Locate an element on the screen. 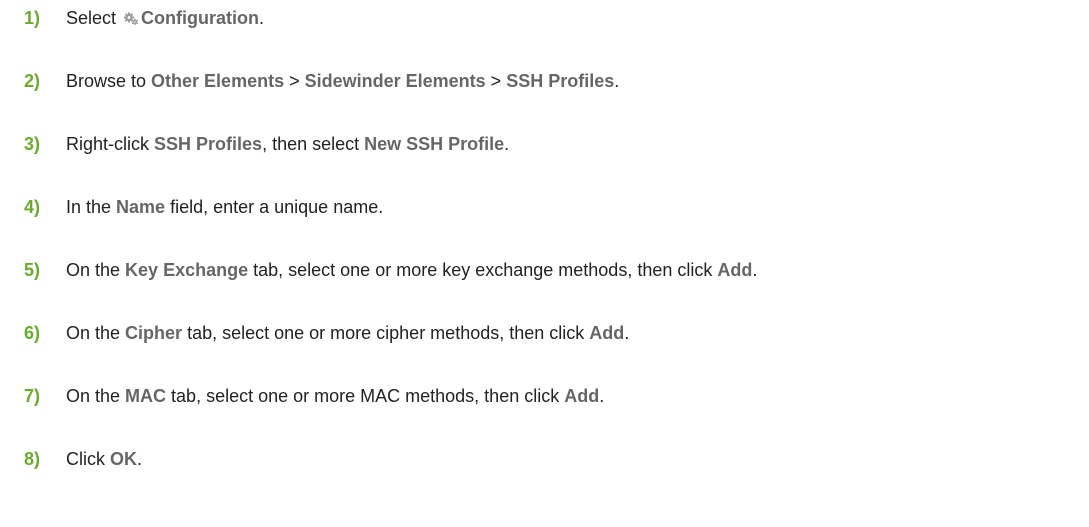  step-text-segment: field, enter a unique name. is located at coordinates (274, 207).